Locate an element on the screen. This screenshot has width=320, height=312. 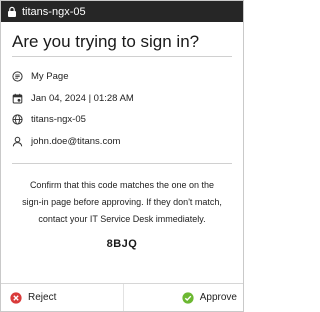
lock-icon is located at coordinates (12, 12).